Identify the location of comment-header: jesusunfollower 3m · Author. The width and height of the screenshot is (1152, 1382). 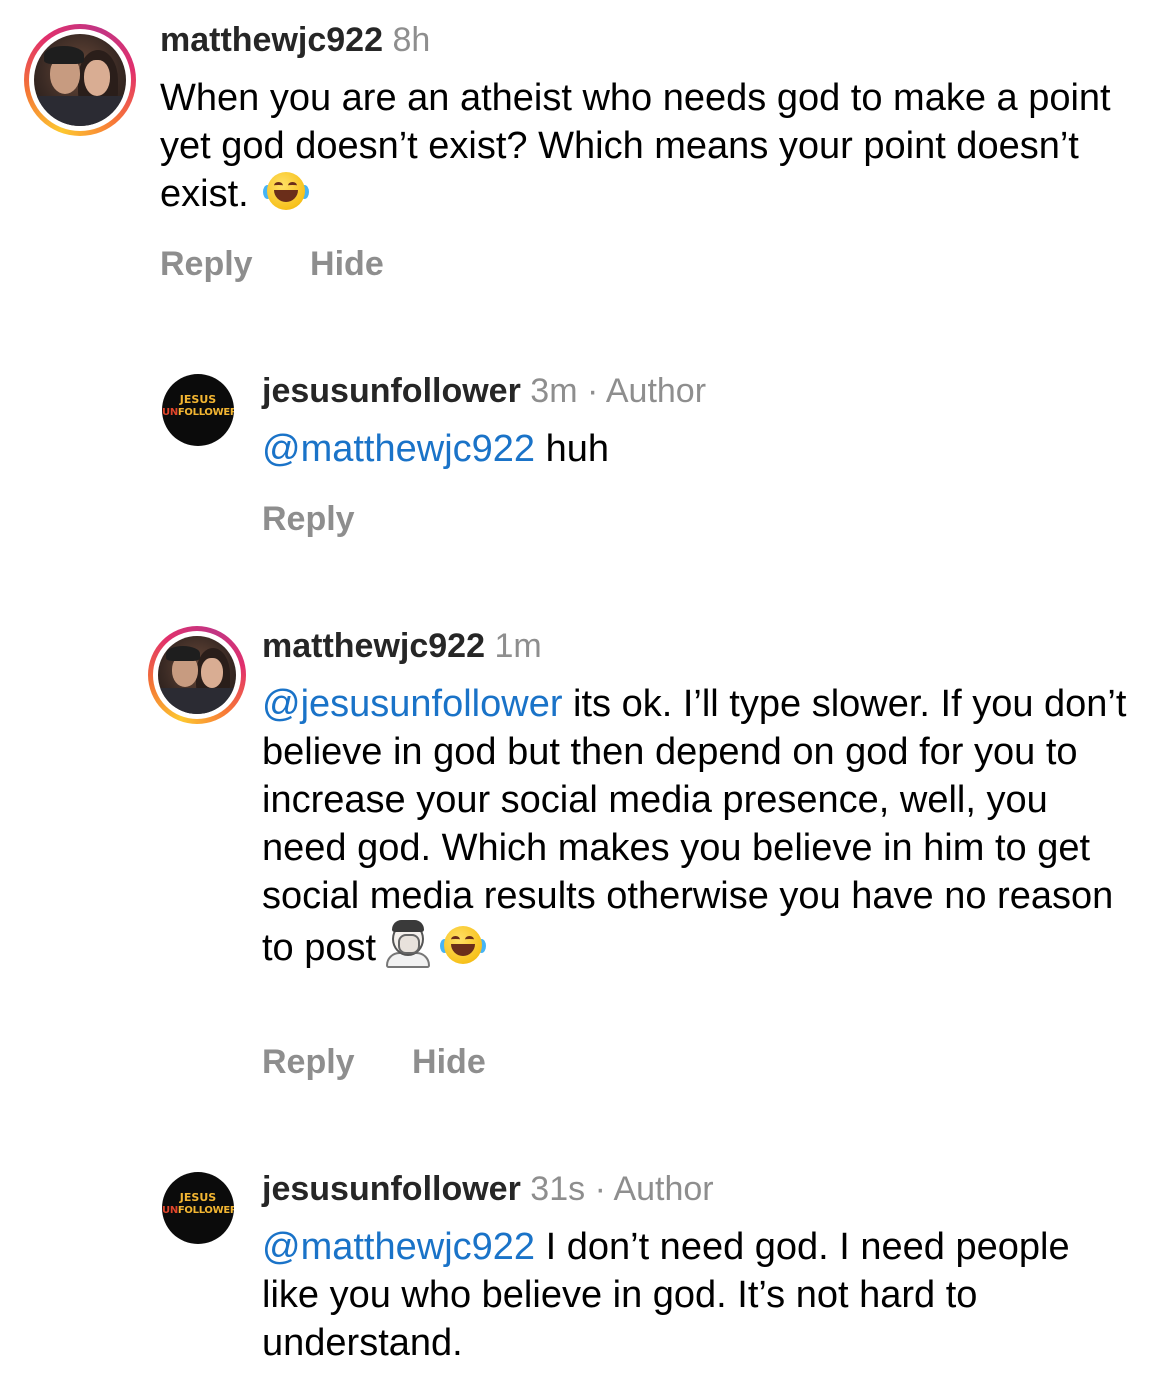
(484, 391).